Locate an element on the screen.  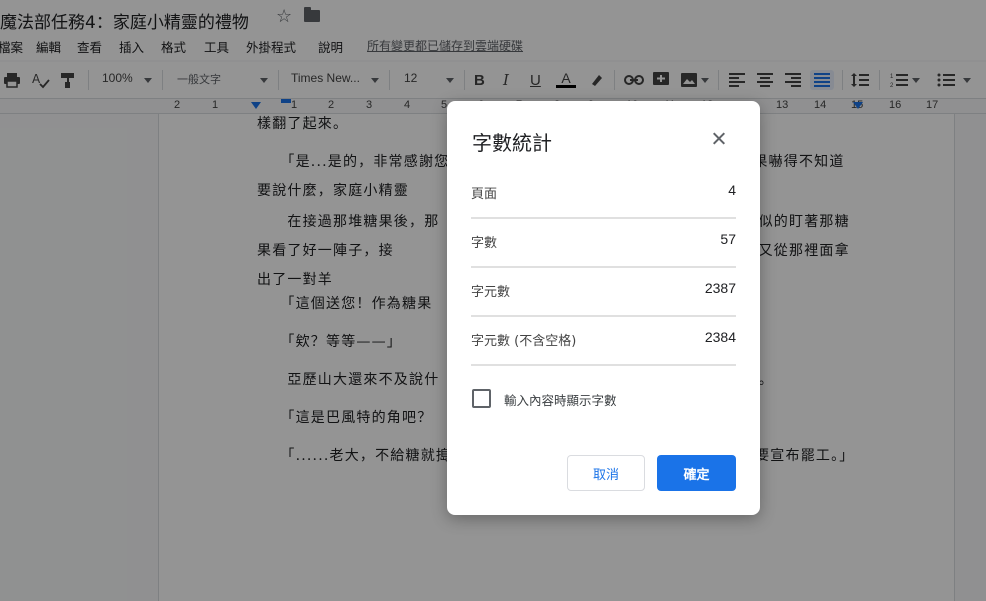
ok-button: 確定 is located at coordinates (696, 473).